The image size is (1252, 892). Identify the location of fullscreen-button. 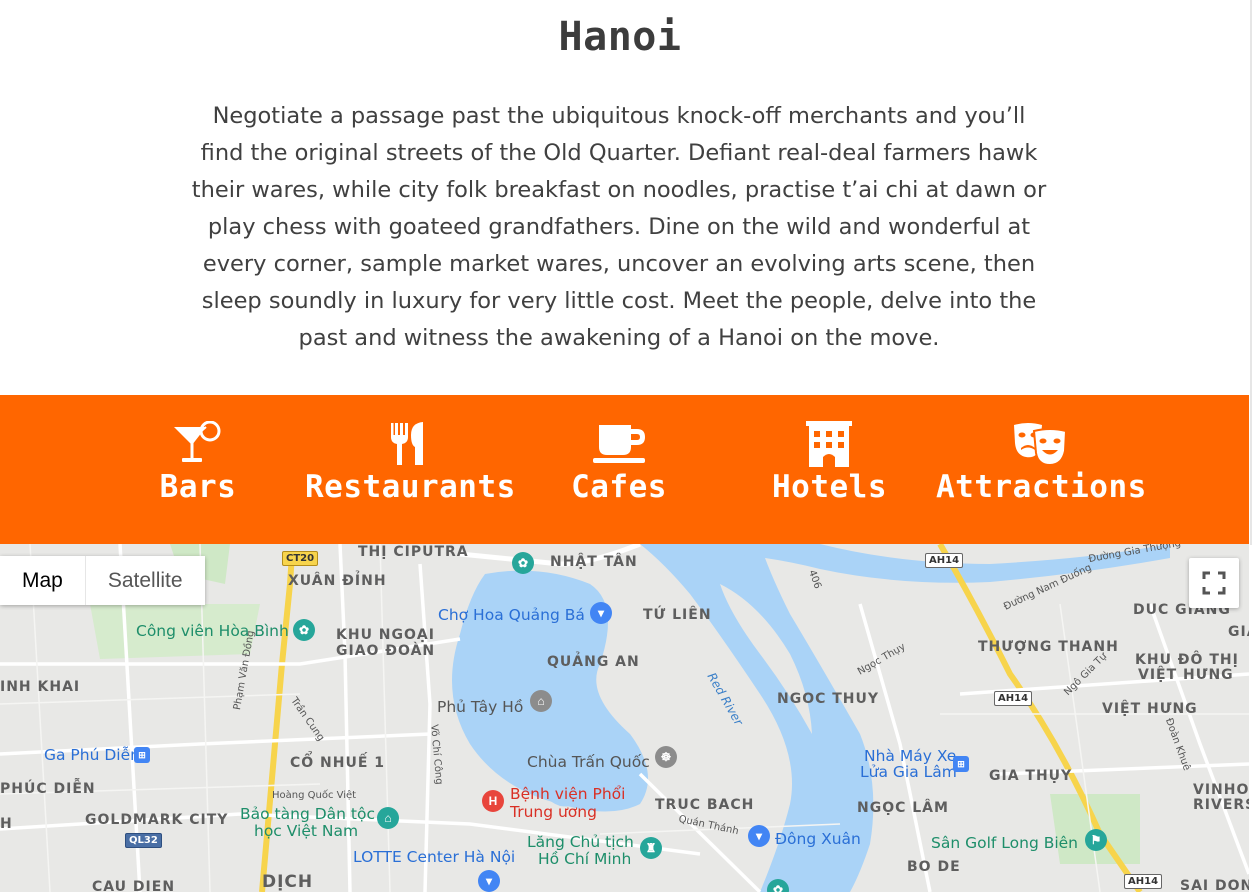
(1214, 583).